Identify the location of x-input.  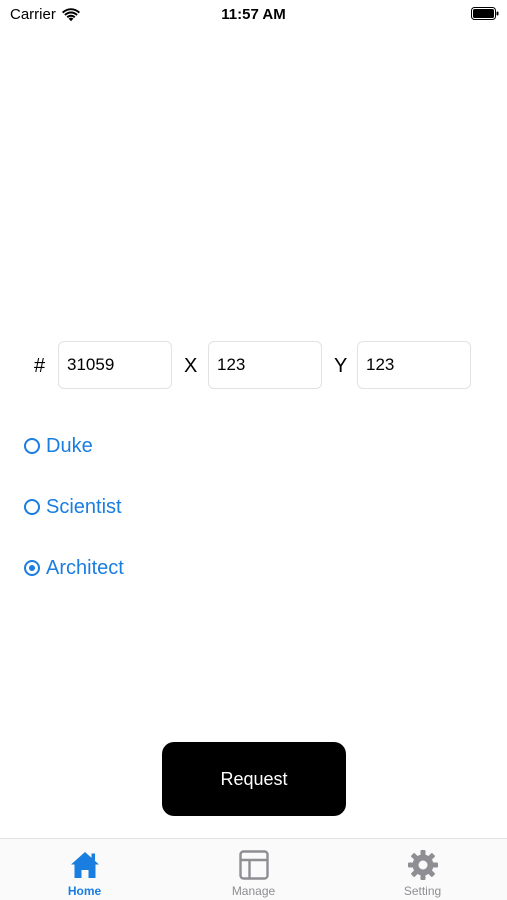
(265, 365).